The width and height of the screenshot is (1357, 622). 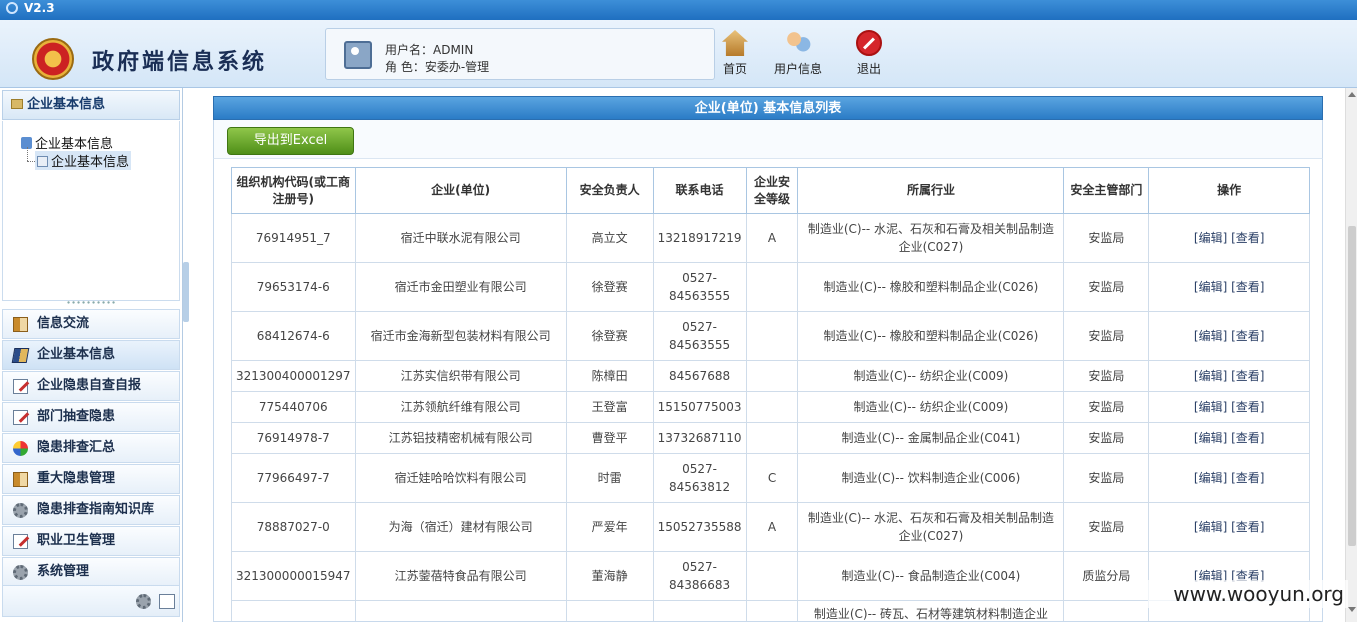 I want to click on cell-person: 徐登赛, so click(x=609, y=287).